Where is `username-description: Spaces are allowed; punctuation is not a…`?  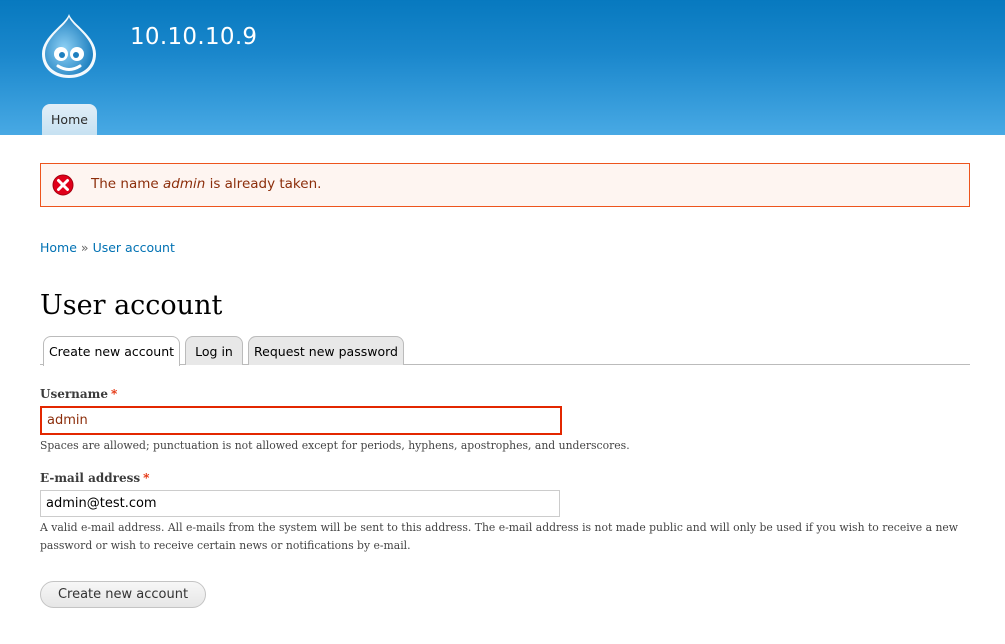
username-description: Spaces are allowed; punctuation is not a… is located at coordinates (335, 445).